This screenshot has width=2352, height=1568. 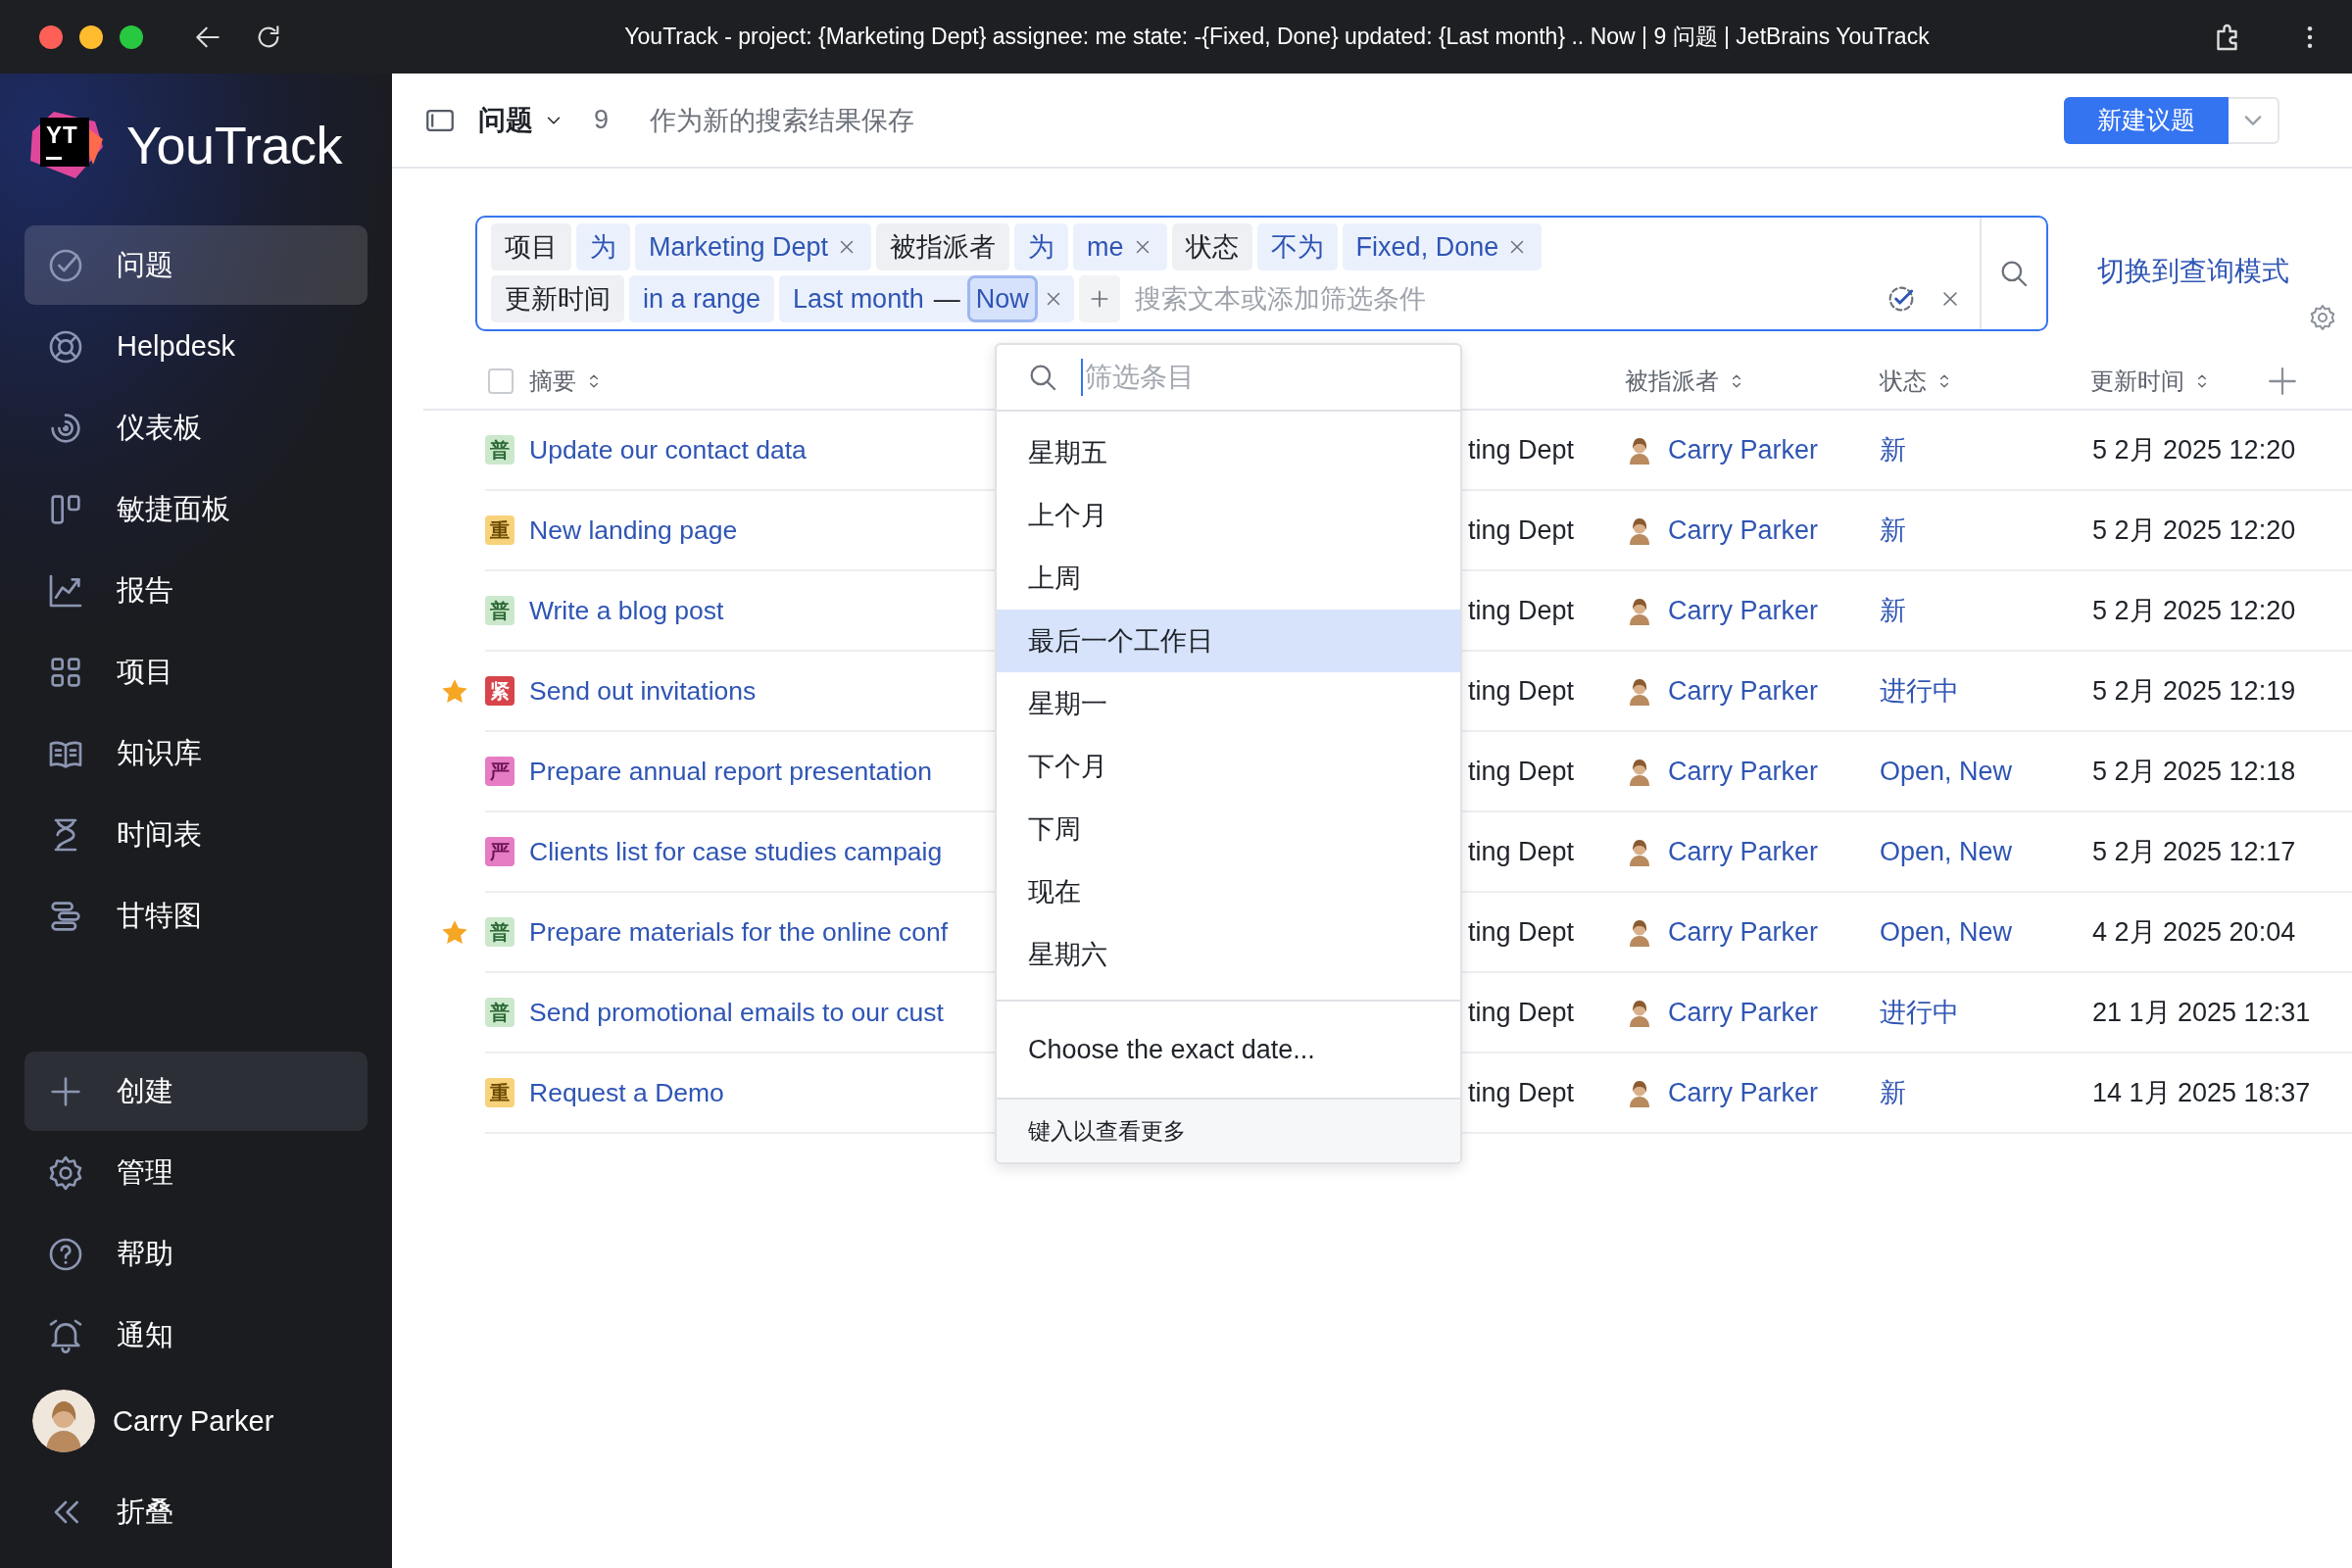 I want to click on query-mode-link: 切换到查询模式, so click(x=2193, y=271).